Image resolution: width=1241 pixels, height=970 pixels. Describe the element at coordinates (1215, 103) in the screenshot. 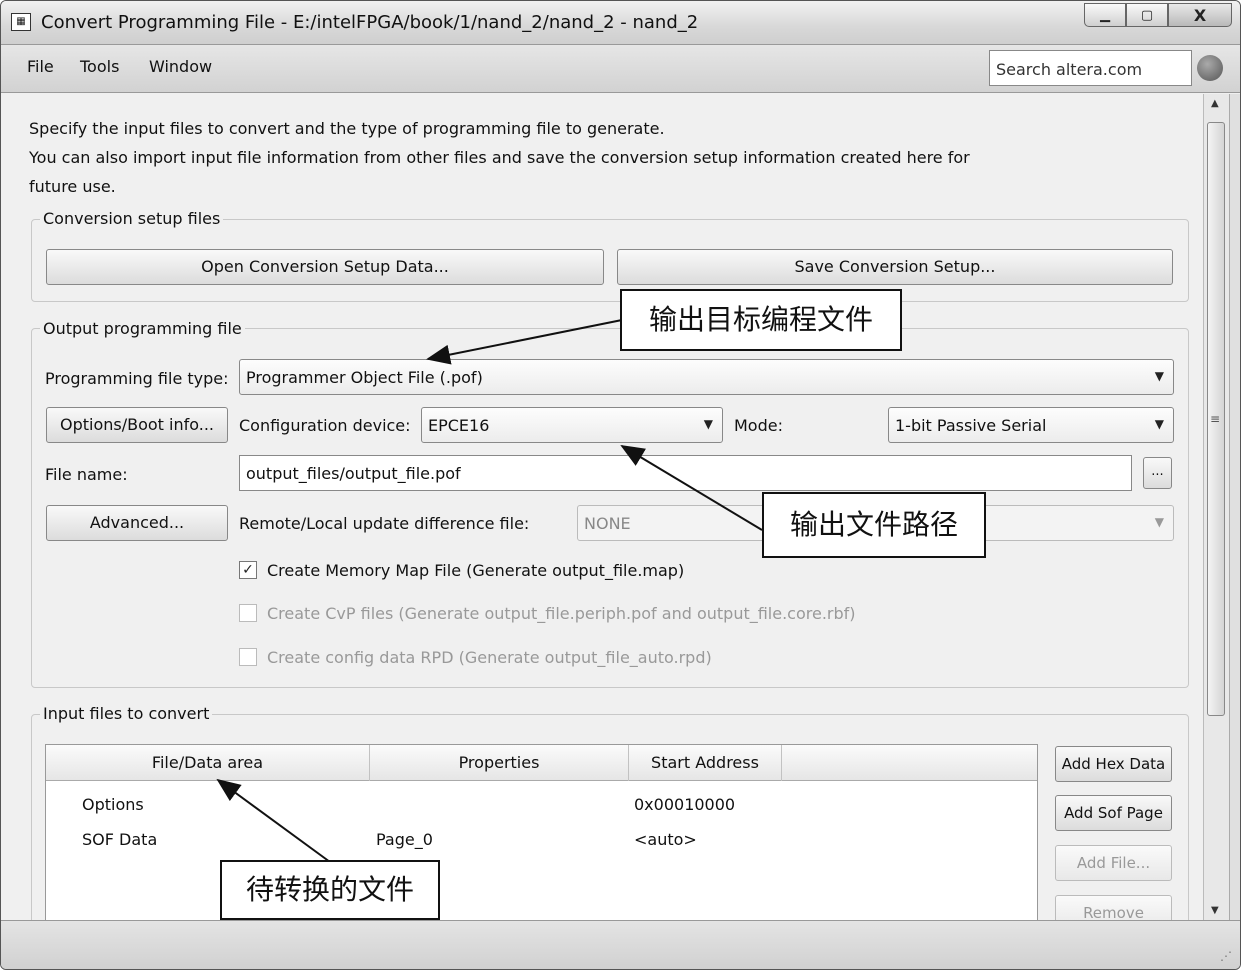

I see `scroll-up-icon: ▲` at that location.